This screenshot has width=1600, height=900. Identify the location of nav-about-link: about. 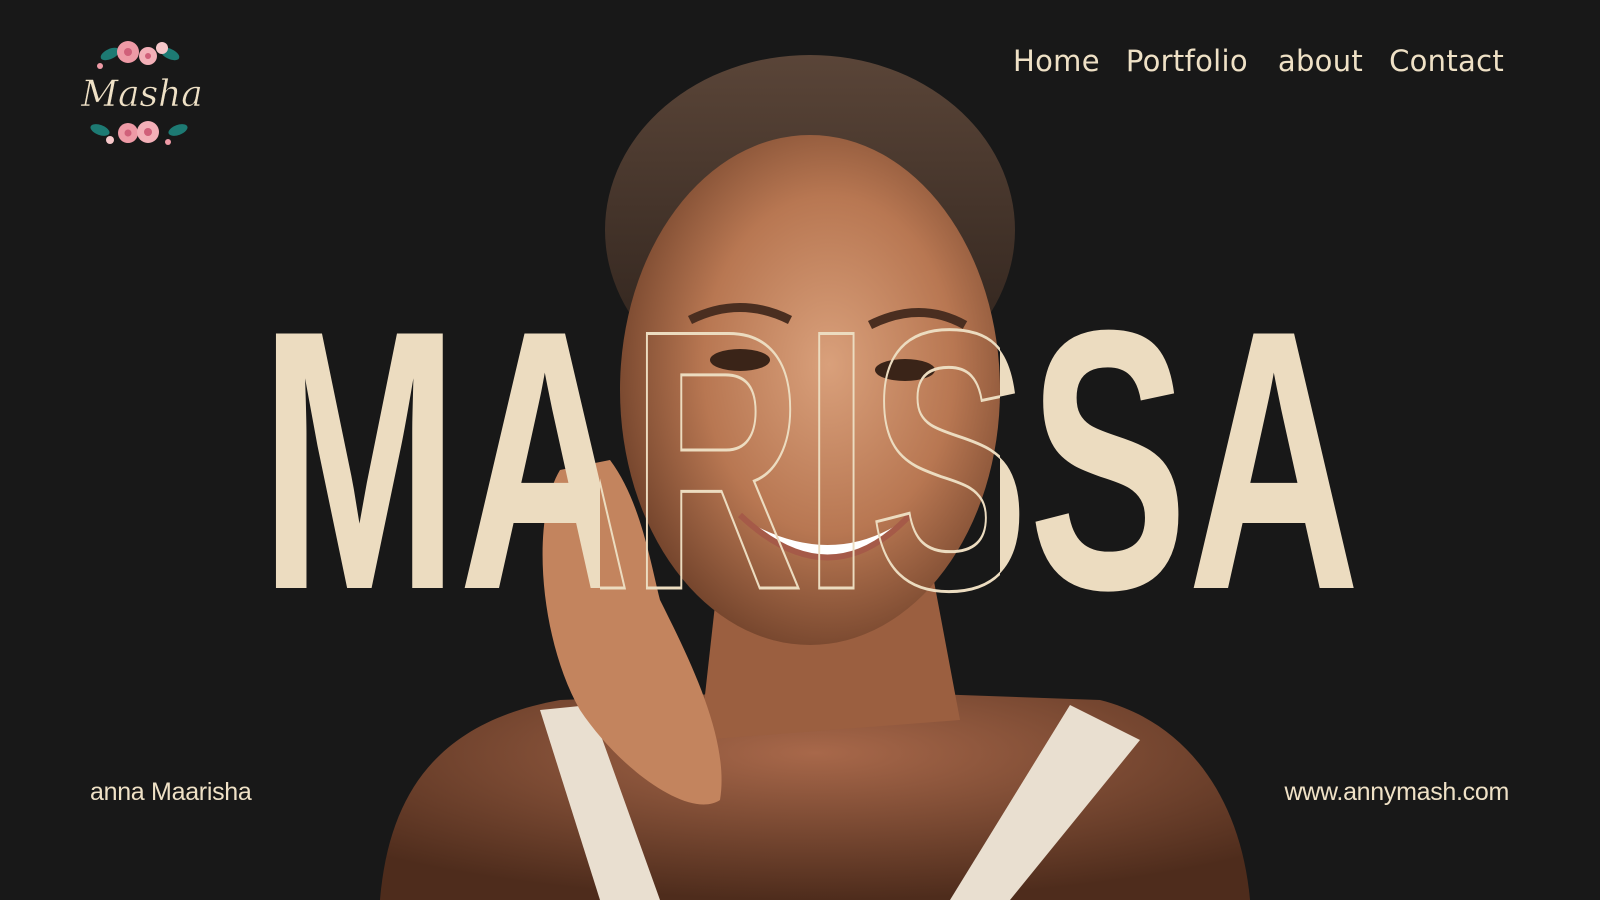
(1320, 61).